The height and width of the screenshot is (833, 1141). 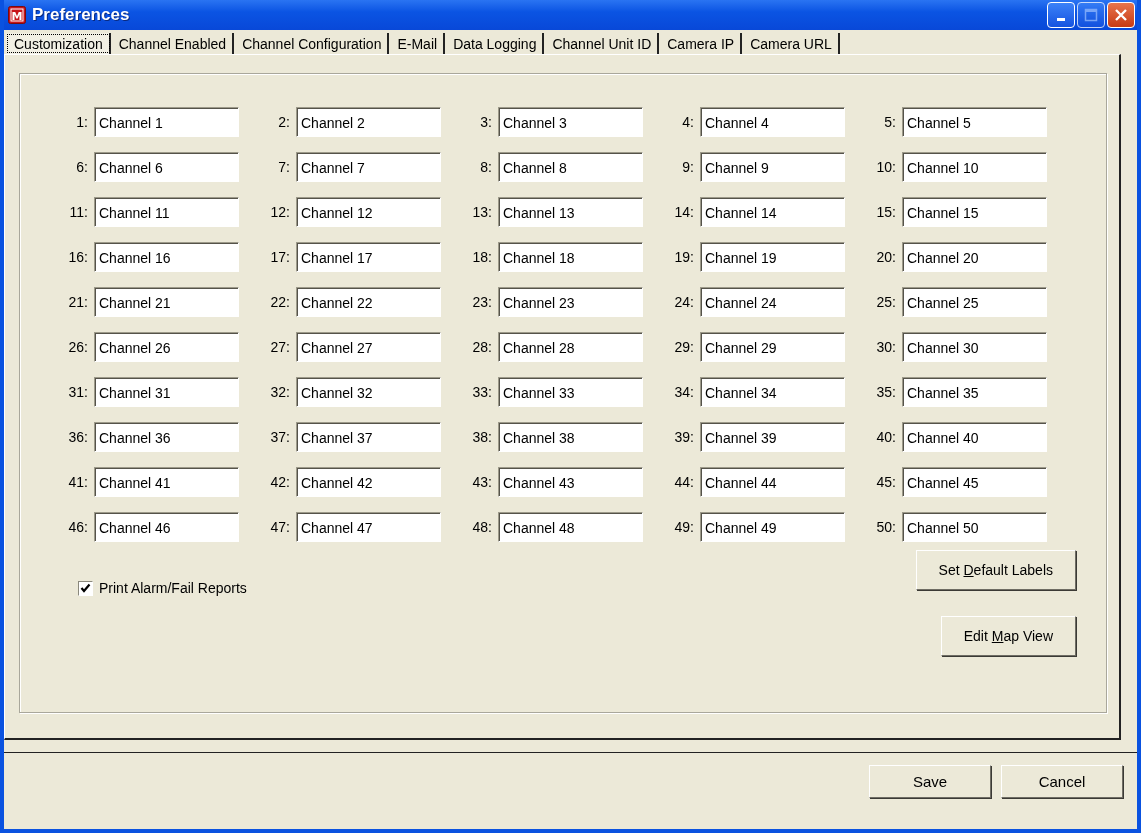 I want to click on channel-number: 16:, so click(x=77, y=257).